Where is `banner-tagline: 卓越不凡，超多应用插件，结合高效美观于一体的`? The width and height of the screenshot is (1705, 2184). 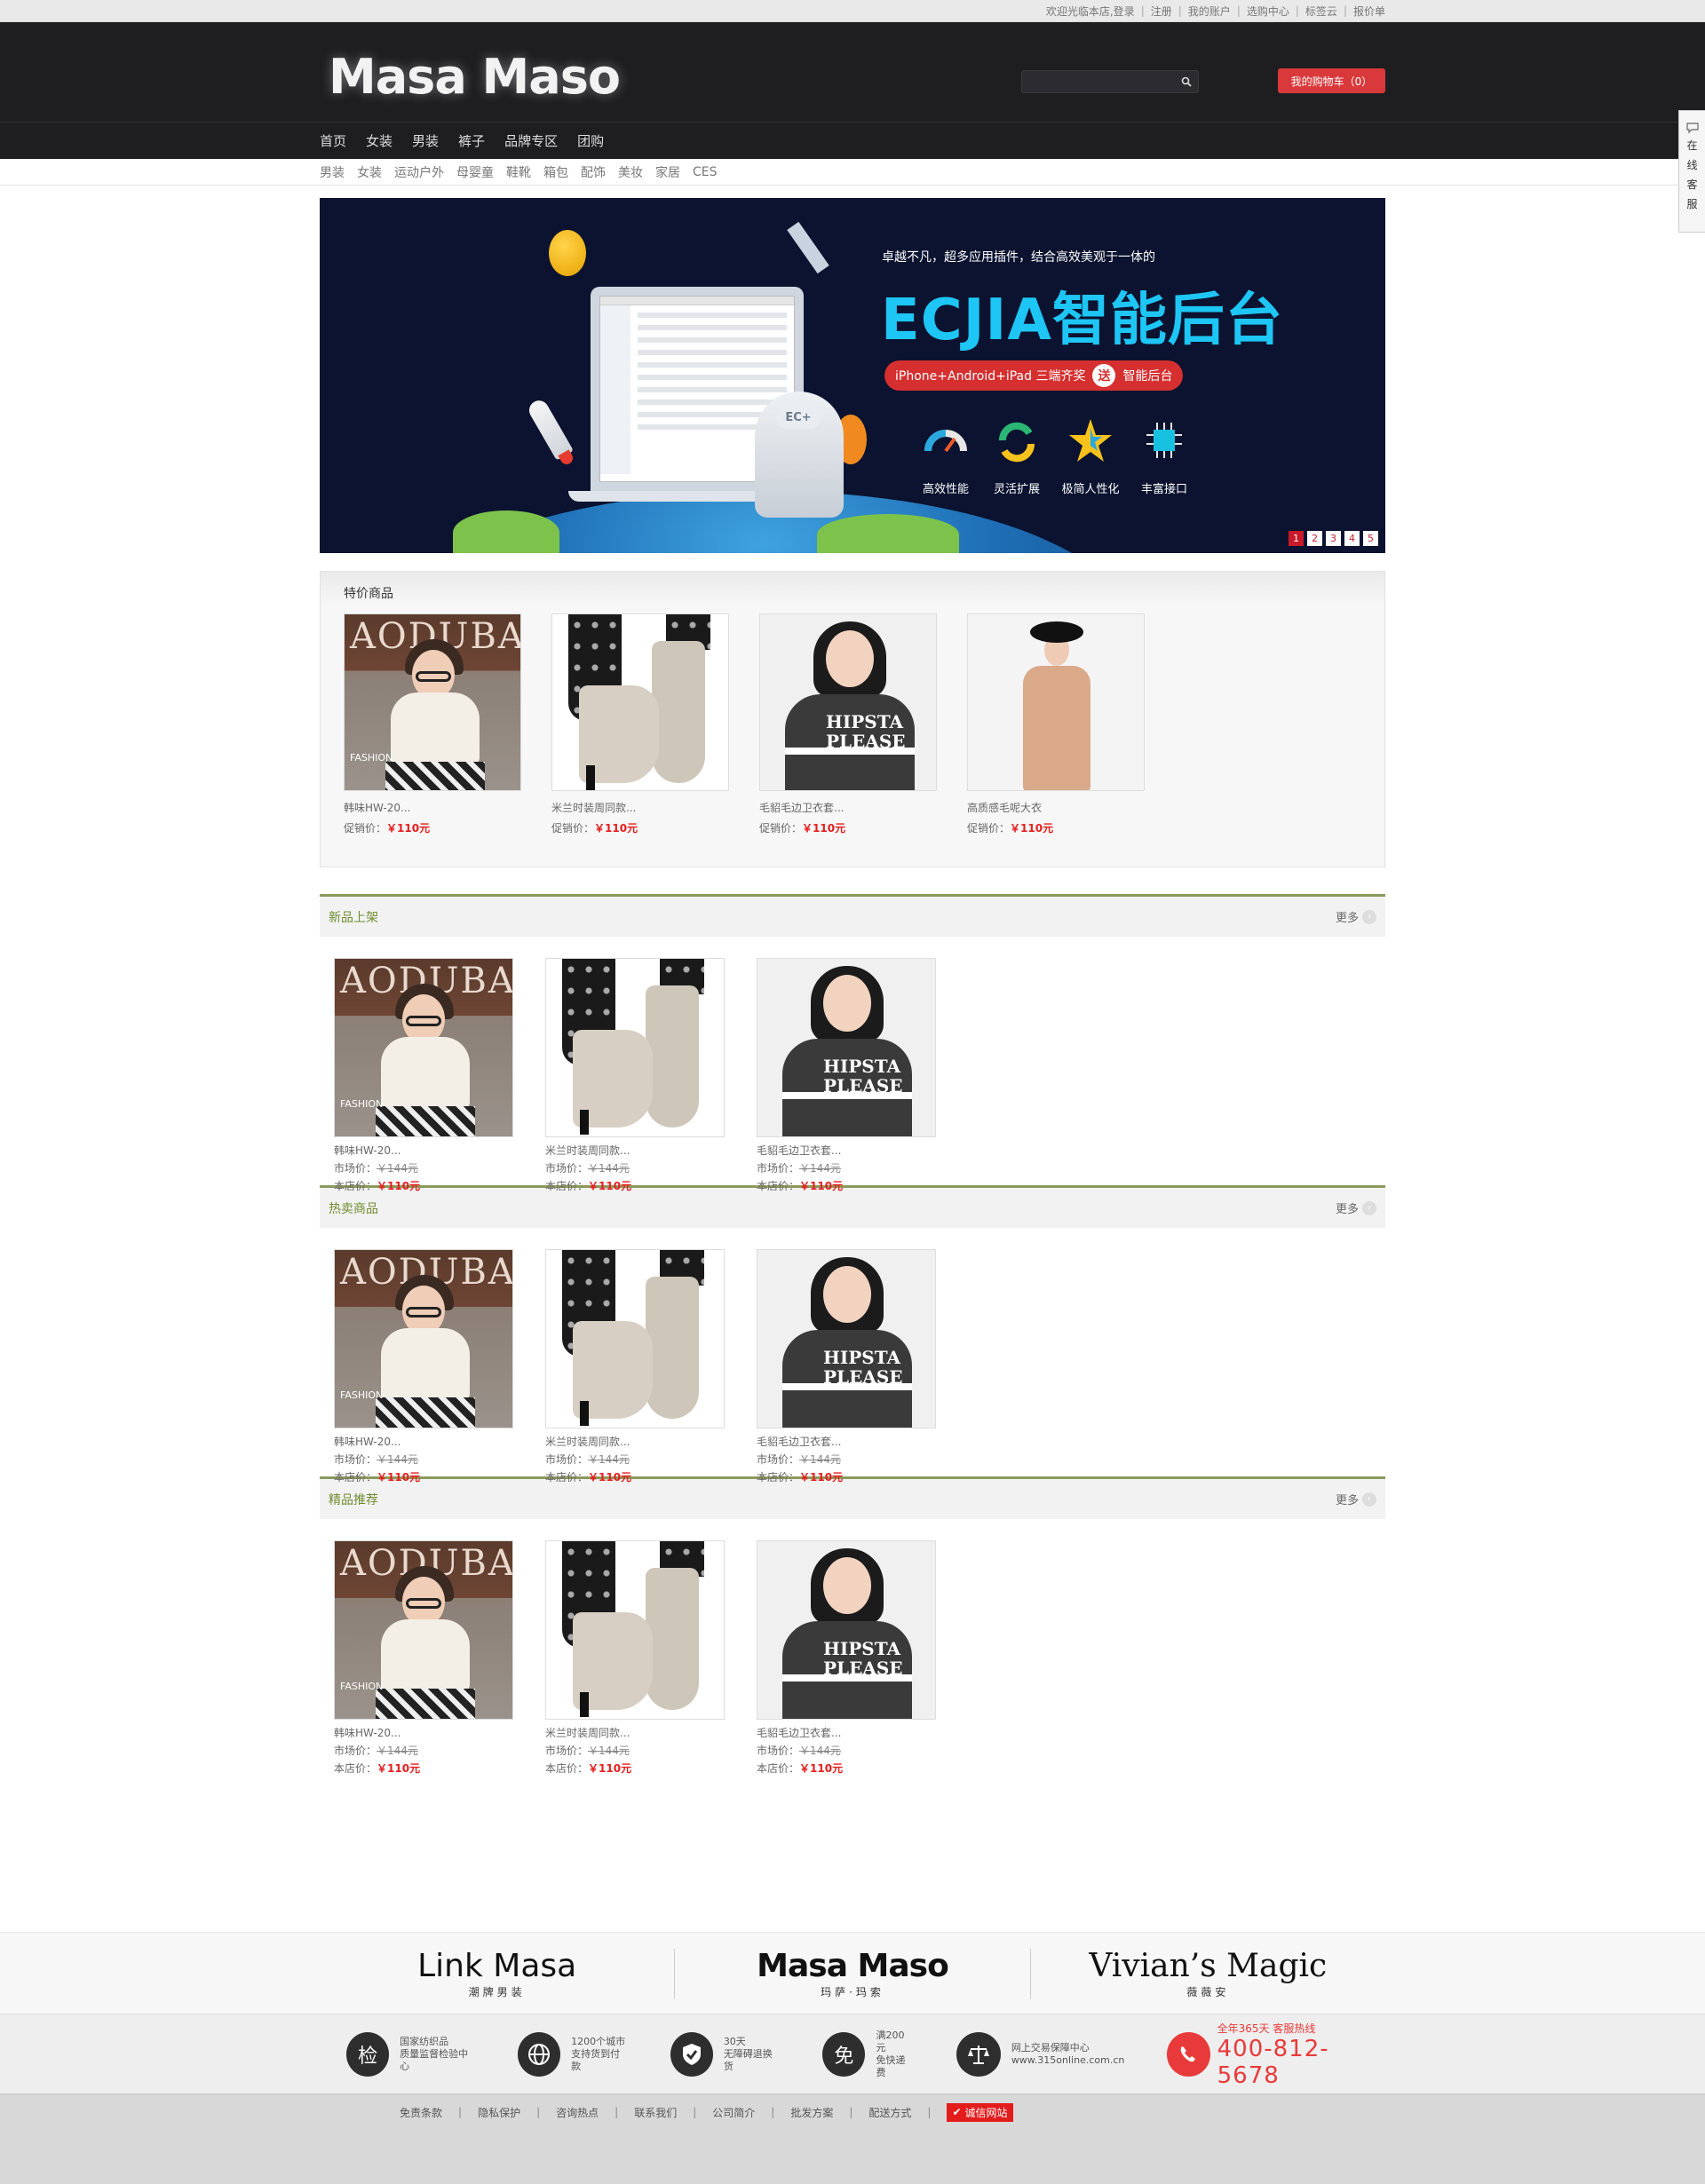
banner-tagline: 卓越不凡，超多应用插件，结合高效美观于一体的 is located at coordinates (1019, 257).